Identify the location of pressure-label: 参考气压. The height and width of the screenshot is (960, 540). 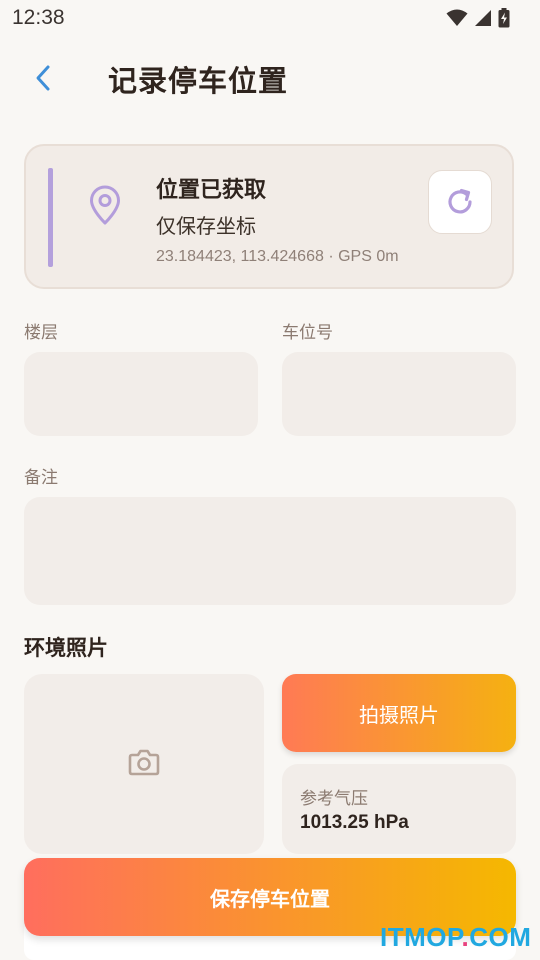
(334, 799).